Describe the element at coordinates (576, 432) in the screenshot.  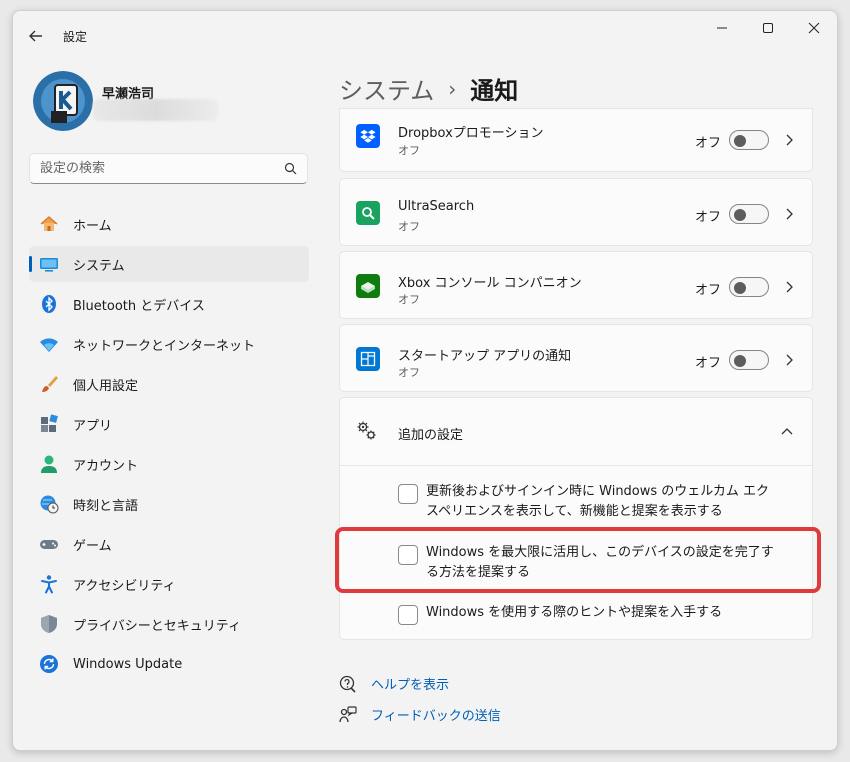
I see `additional-settings-header: 追加の設定` at that location.